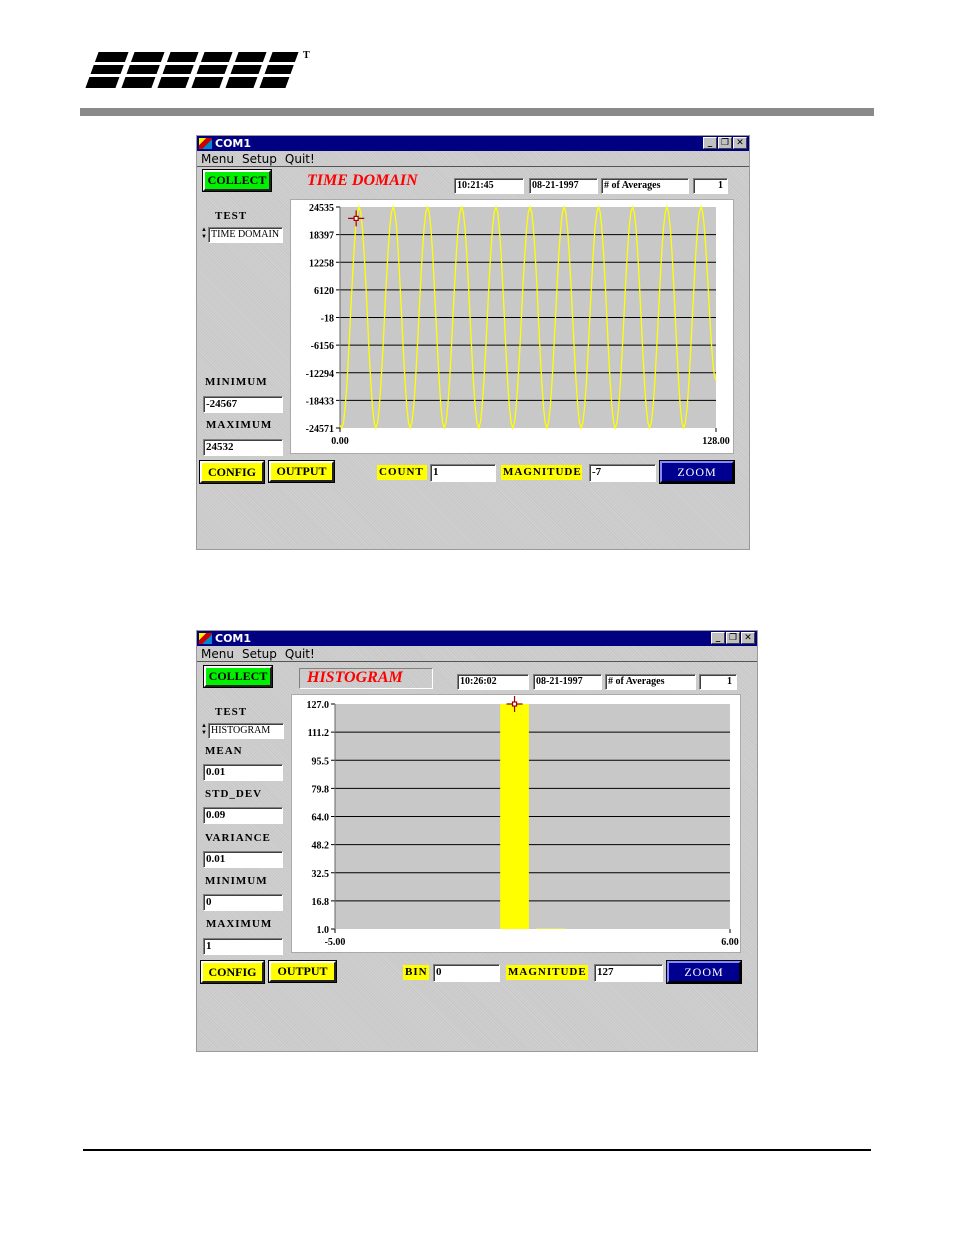 Image resolution: width=954 pixels, height=1235 pixels. I want to click on x-tick-label: 0.00, so click(340, 441).